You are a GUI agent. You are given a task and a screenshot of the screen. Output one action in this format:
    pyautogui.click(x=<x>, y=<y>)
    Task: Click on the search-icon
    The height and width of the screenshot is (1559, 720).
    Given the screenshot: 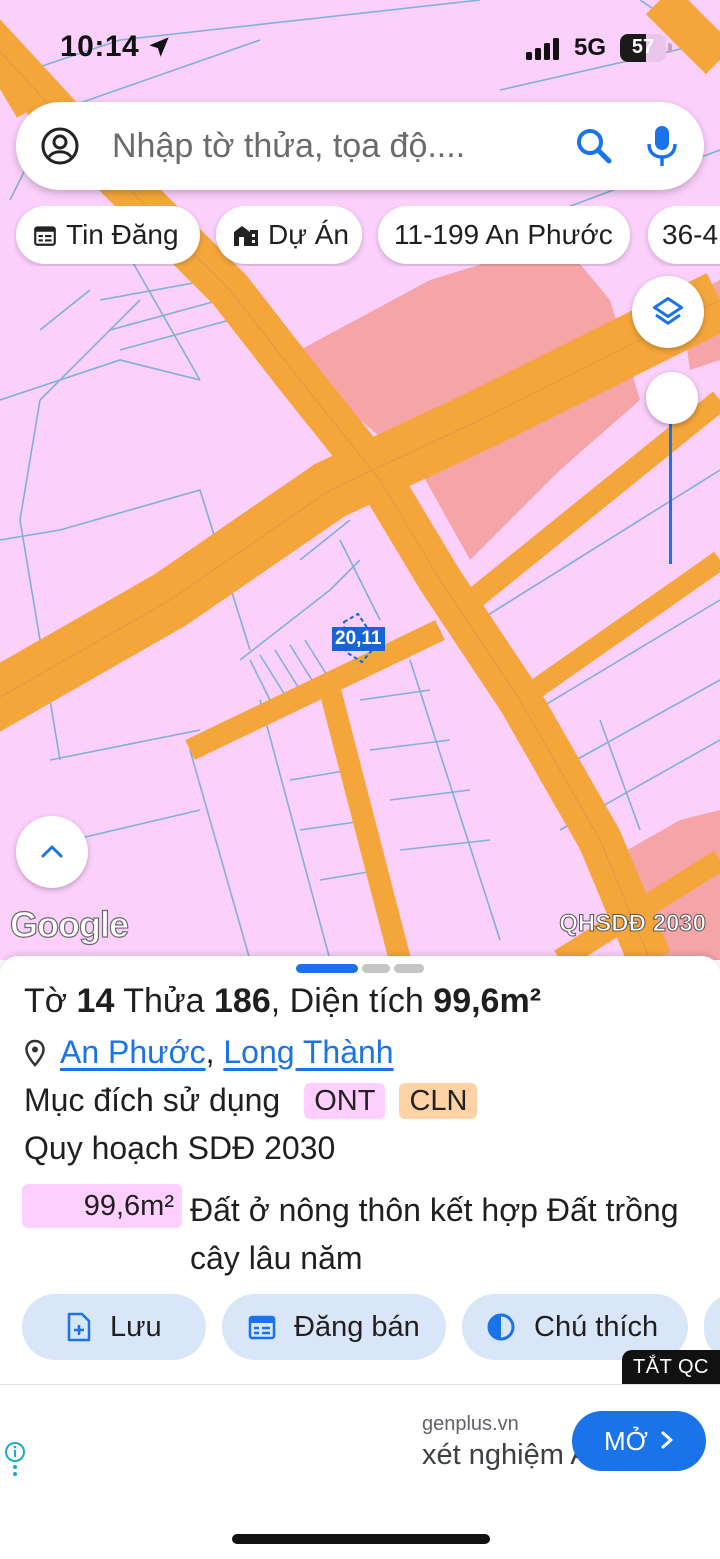 What is the action you would take?
    pyautogui.click(x=594, y=146)
    